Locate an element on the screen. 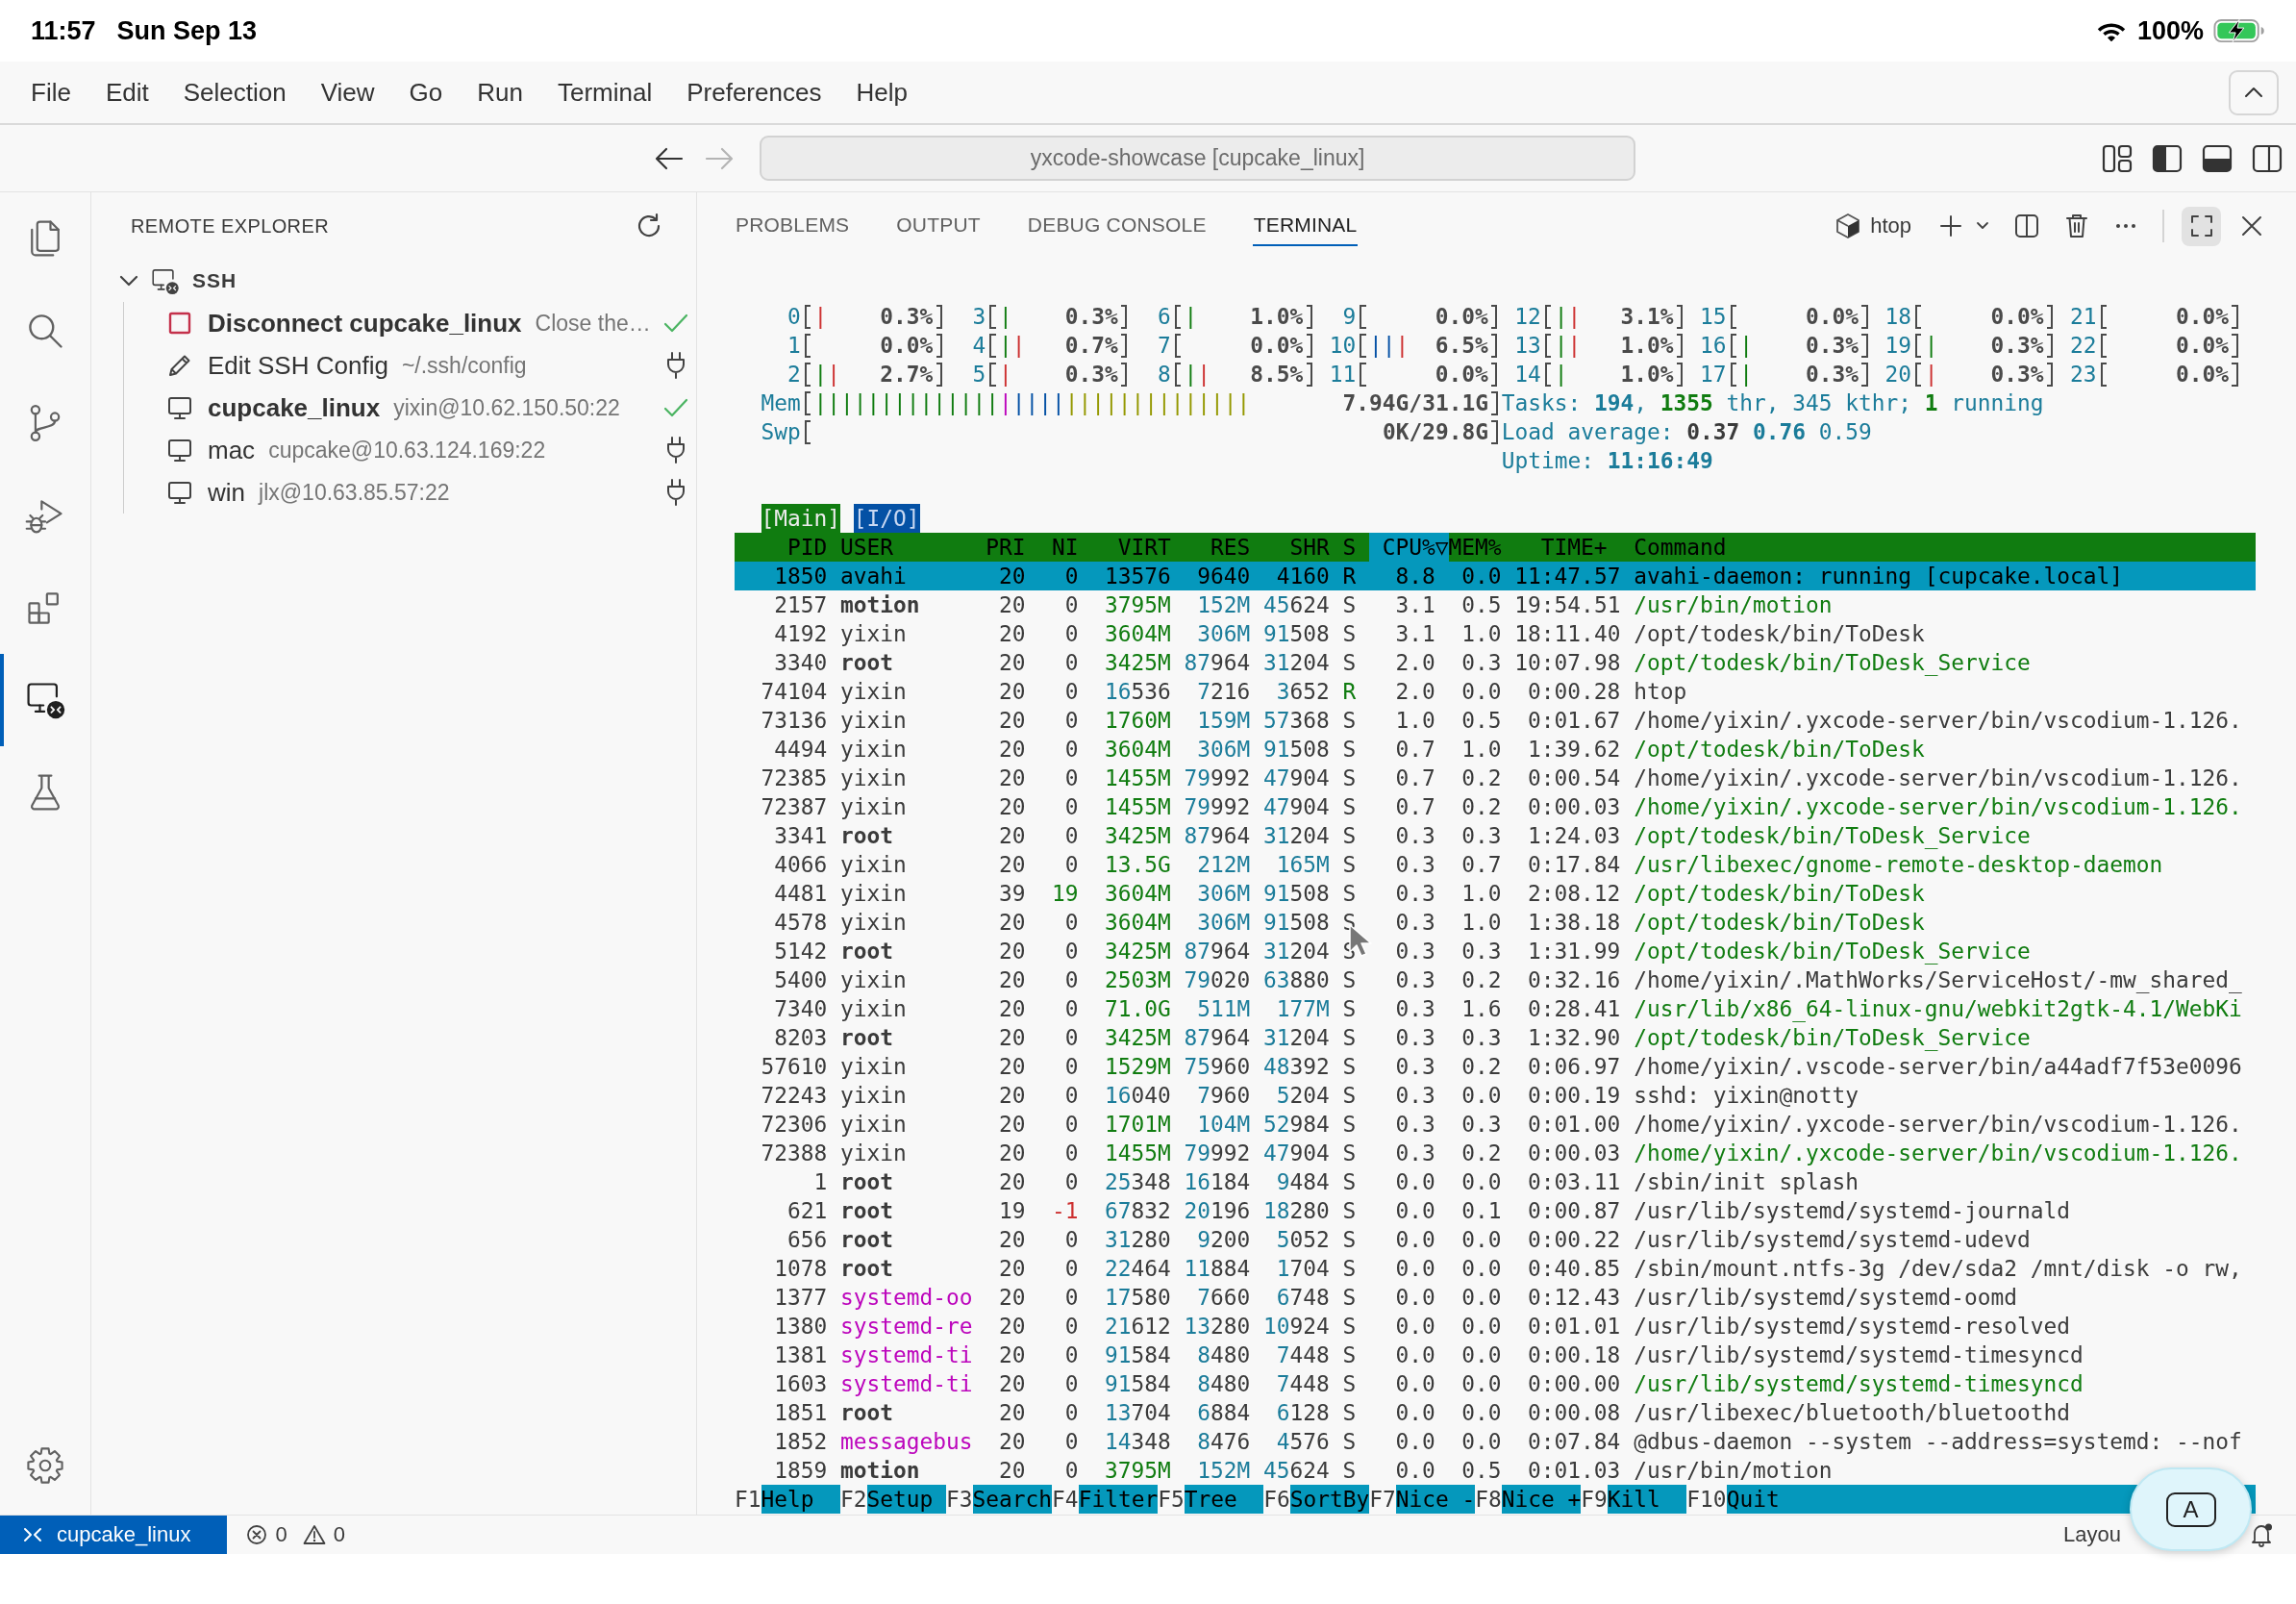 The image size is (2296, 1604). tree-item-label: mac is located at coordinates (232, 450).